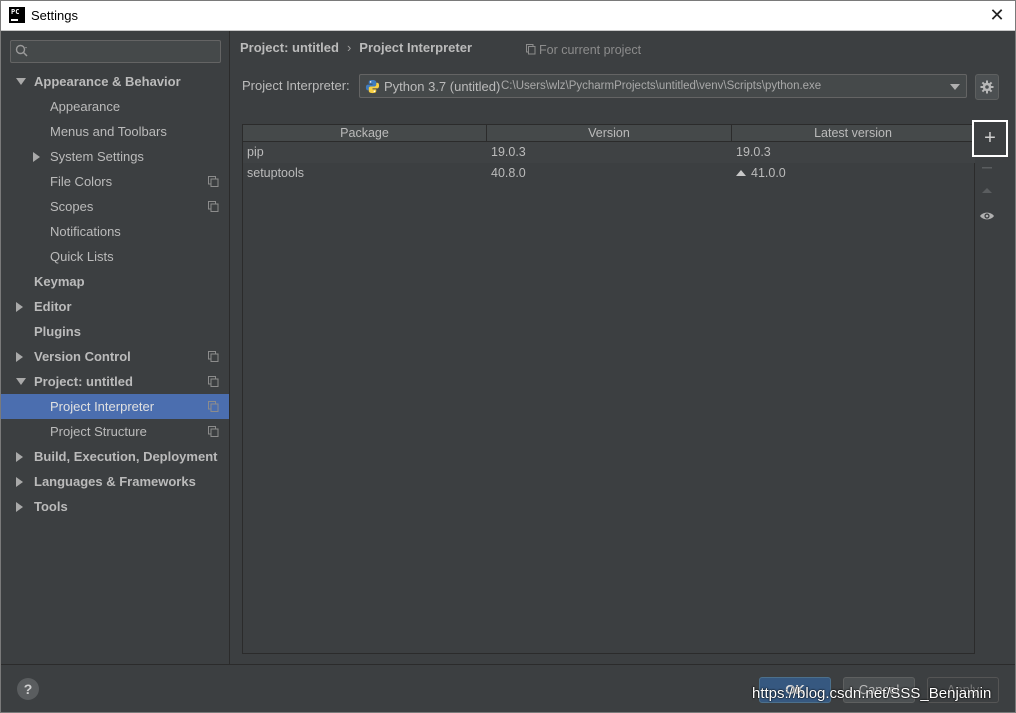 The image size is (1016, 713). I want to click on sidebar-item: Keymap, so click(114, 281).